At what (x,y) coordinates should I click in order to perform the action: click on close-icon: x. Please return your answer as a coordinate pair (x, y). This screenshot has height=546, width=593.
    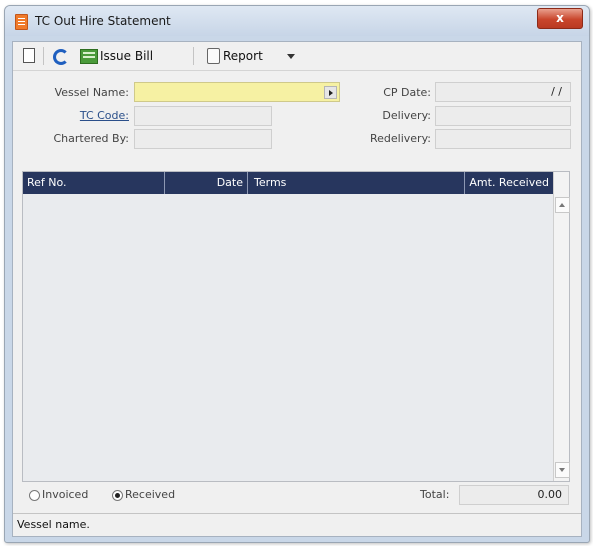
    Looking at the image, I should click on (560, 18).